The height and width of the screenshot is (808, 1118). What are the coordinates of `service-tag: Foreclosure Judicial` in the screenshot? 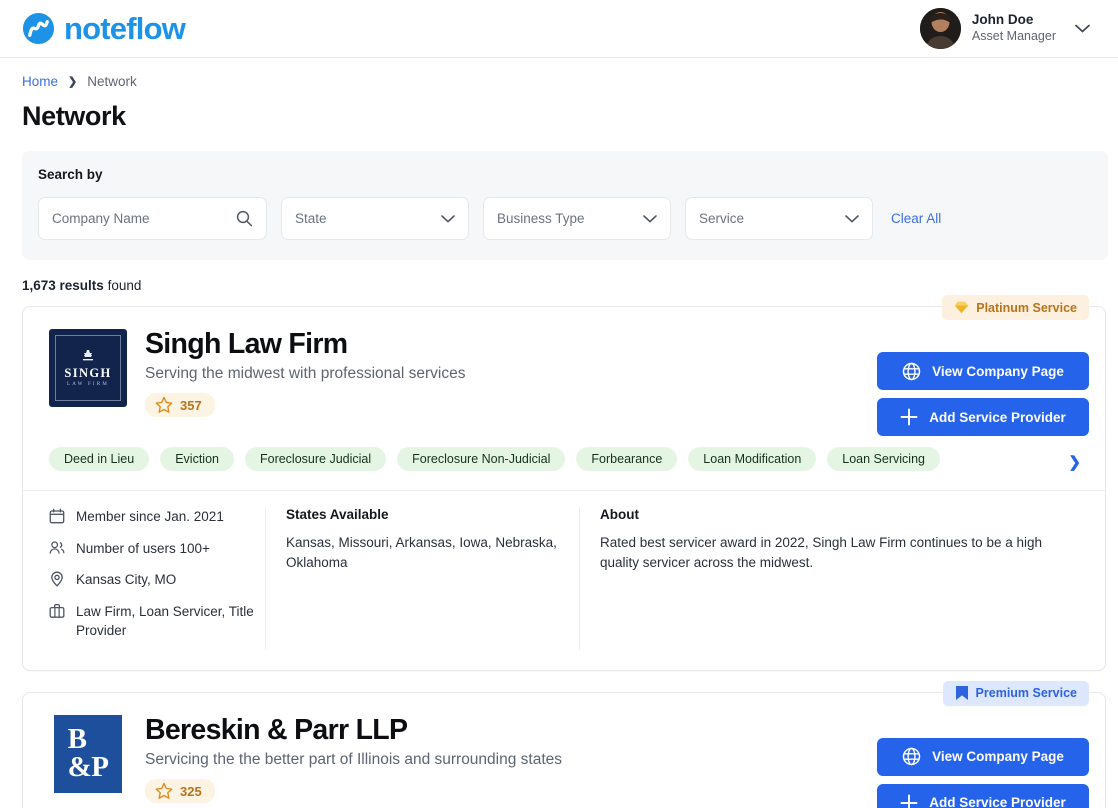 It's located at (315, 459).